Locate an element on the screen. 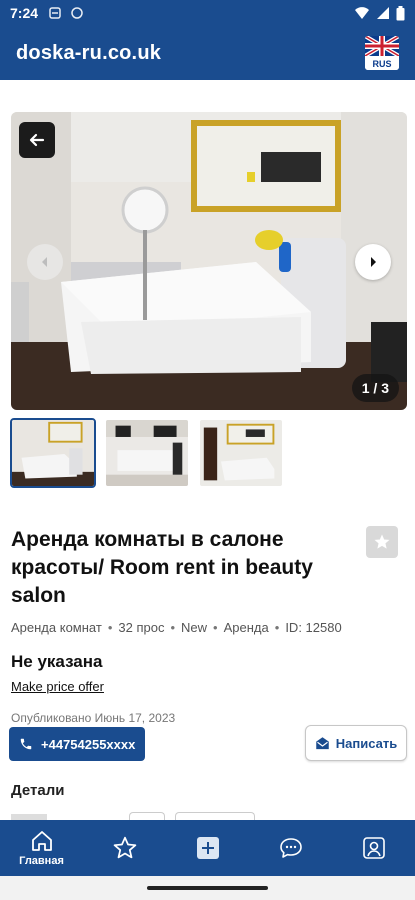 This screenshot has height=900, width=415. gallery-next-button is located at coordinates (373, 262).